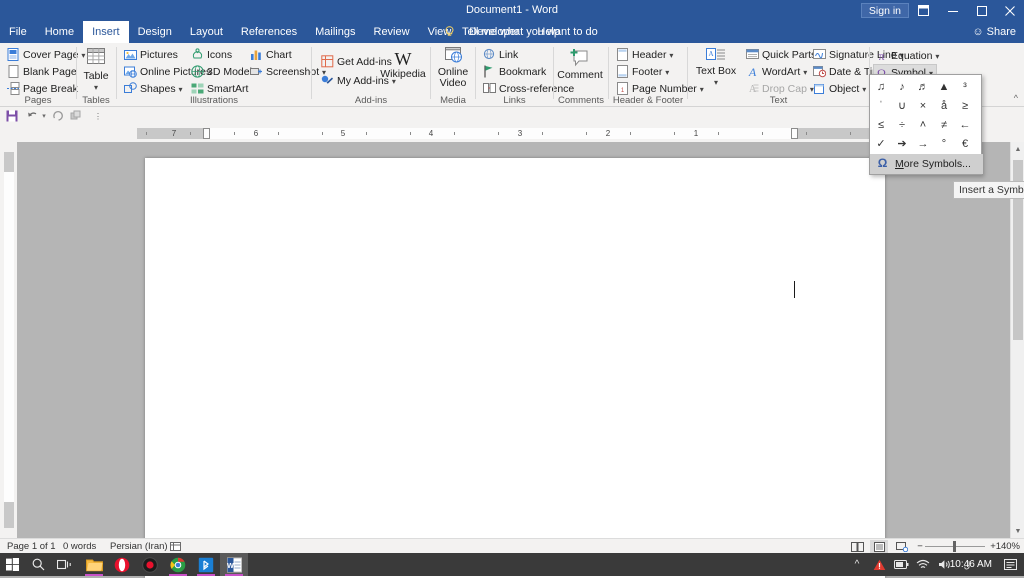  I want to click on symbol-cell: ♬, so click(923, 86).